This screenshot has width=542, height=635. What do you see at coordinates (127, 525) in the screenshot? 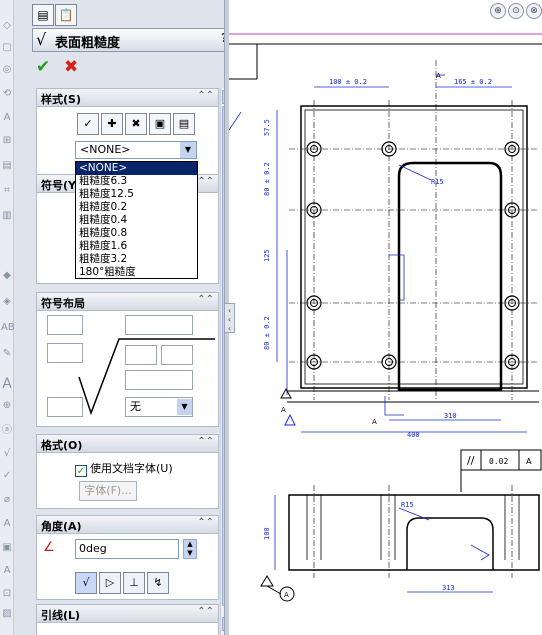
I see `angle-group-header: 角度(A) ⌃⌃` at bounding box center [127, 525].